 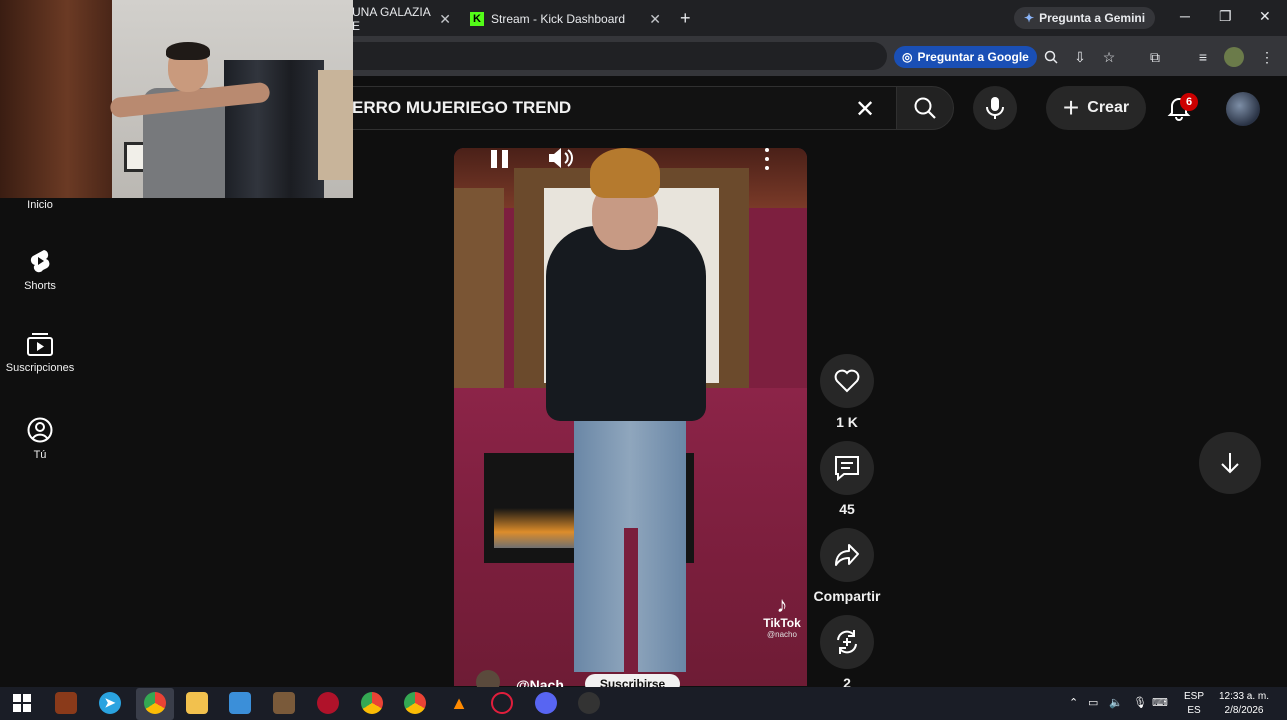 I want to click on next-short-button, so click(x=1230, y=463).